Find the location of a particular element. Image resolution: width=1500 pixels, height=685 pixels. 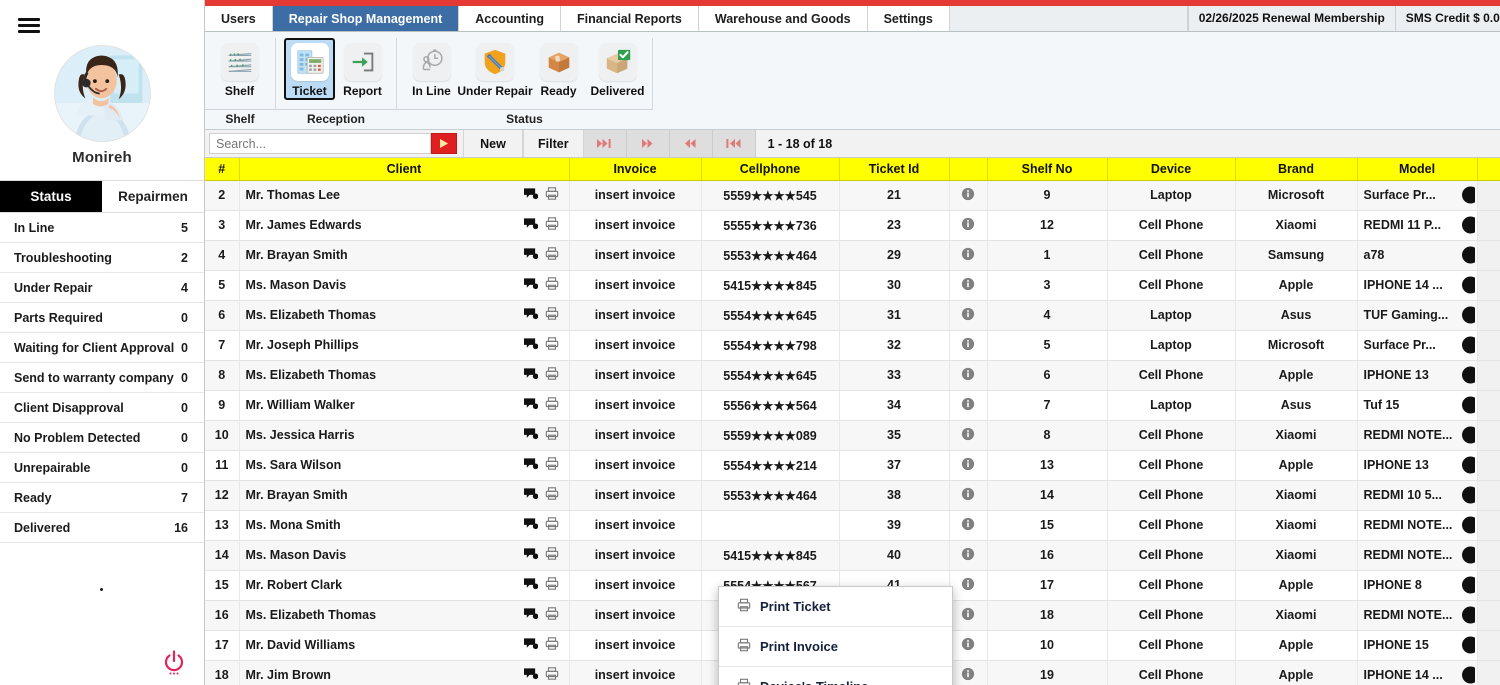

search-go-button is located at coordinates (444, 143).